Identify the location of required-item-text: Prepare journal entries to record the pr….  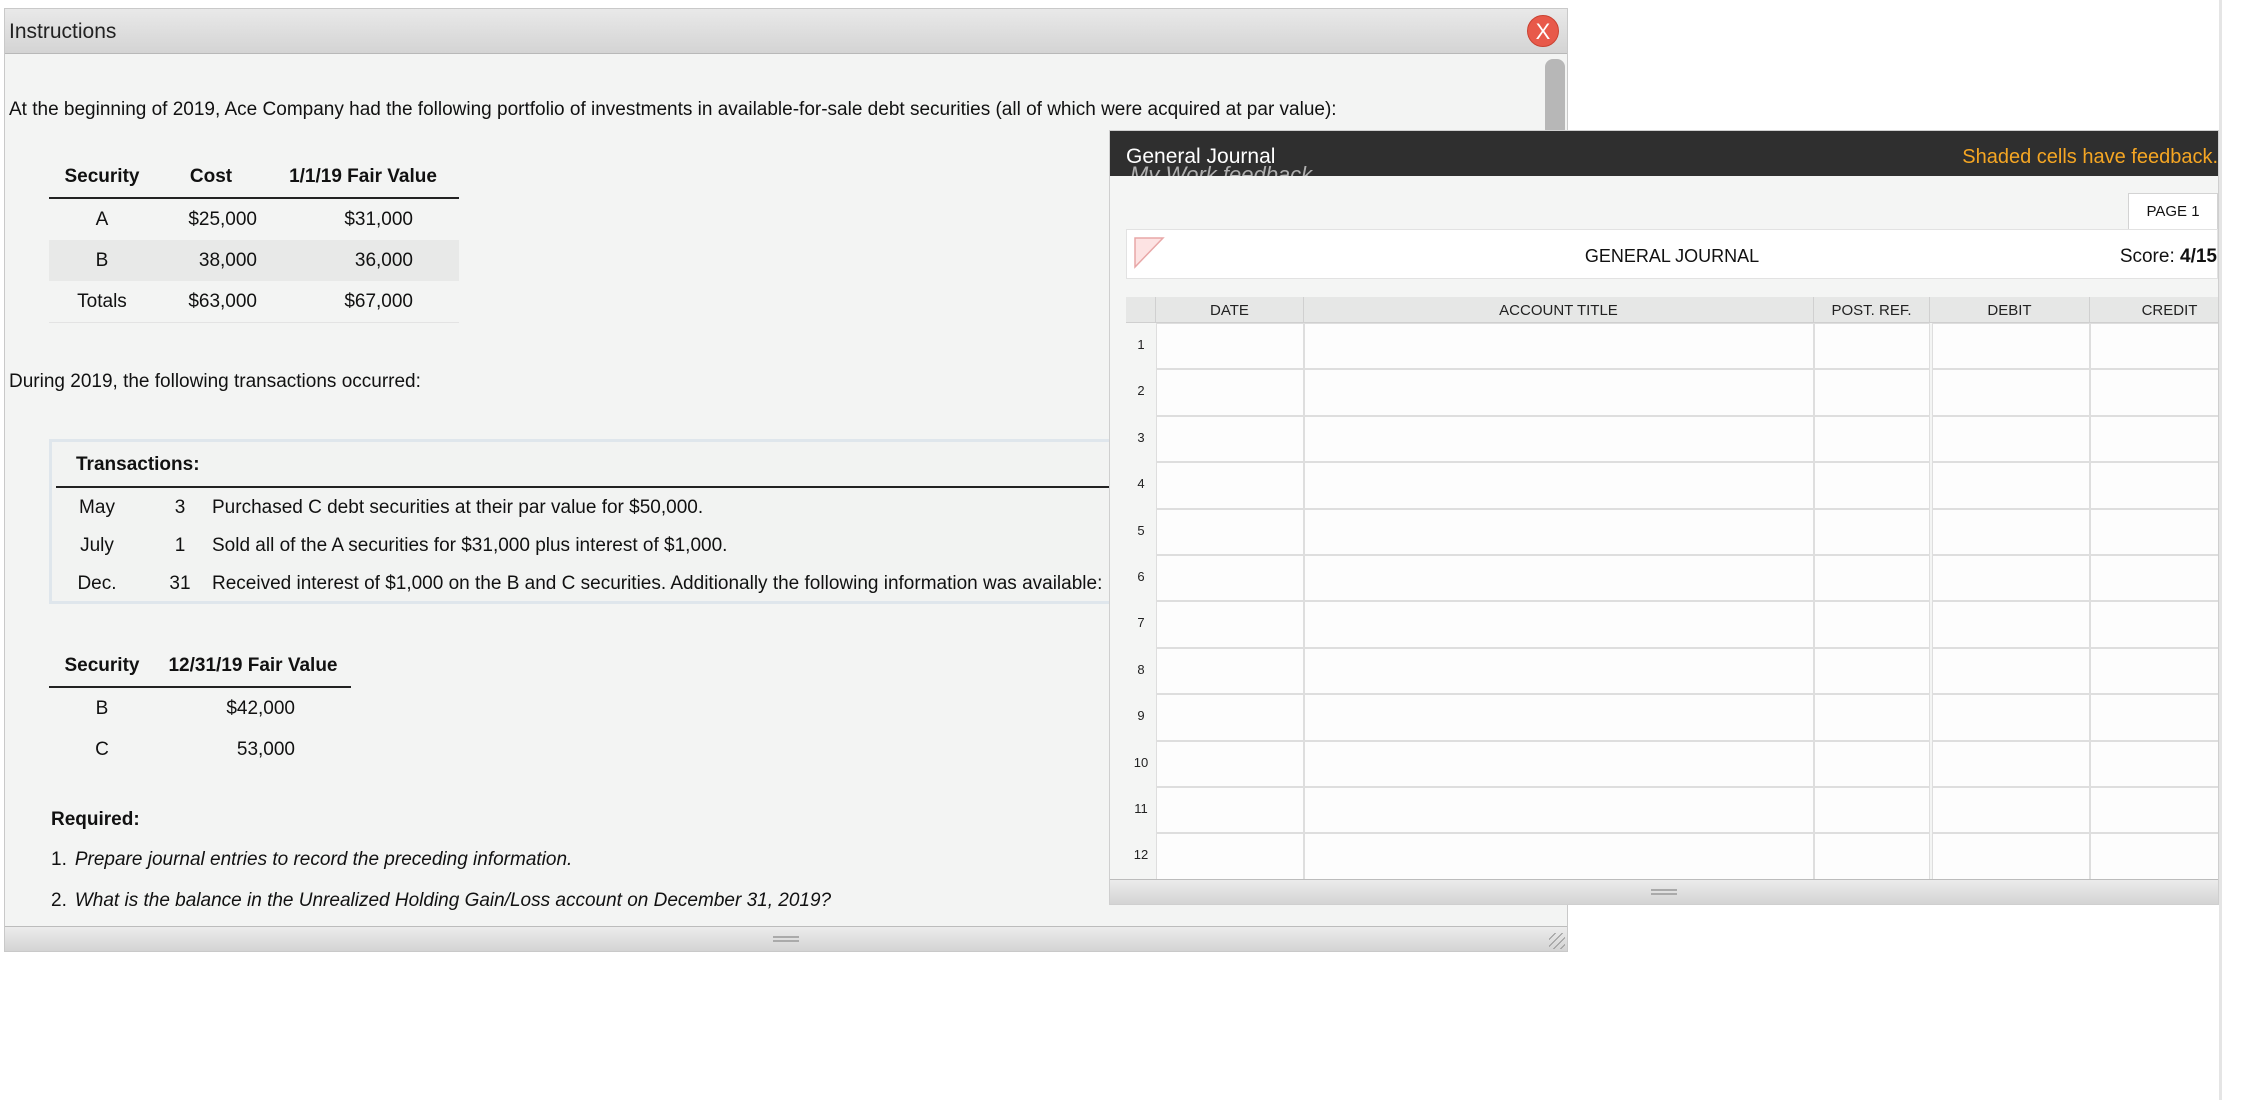
(323, 859).